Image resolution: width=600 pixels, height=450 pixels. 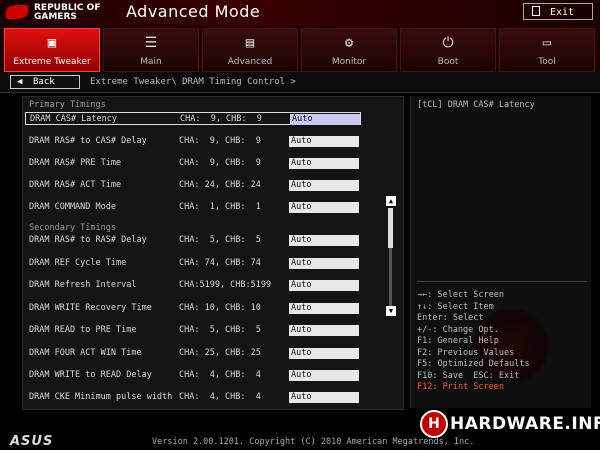 What do you see at coordinates (349, 62) in the screenshot?
I see `tab-label: Monitor` at bounding box center [349, 62].